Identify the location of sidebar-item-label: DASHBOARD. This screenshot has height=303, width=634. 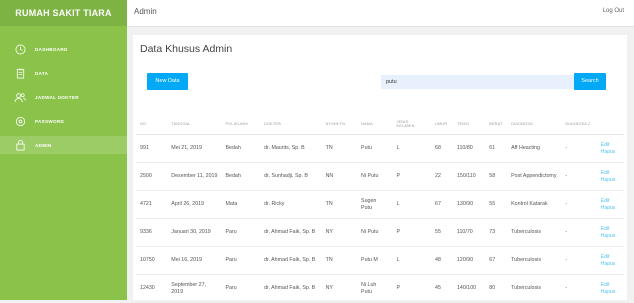
(51, 49).